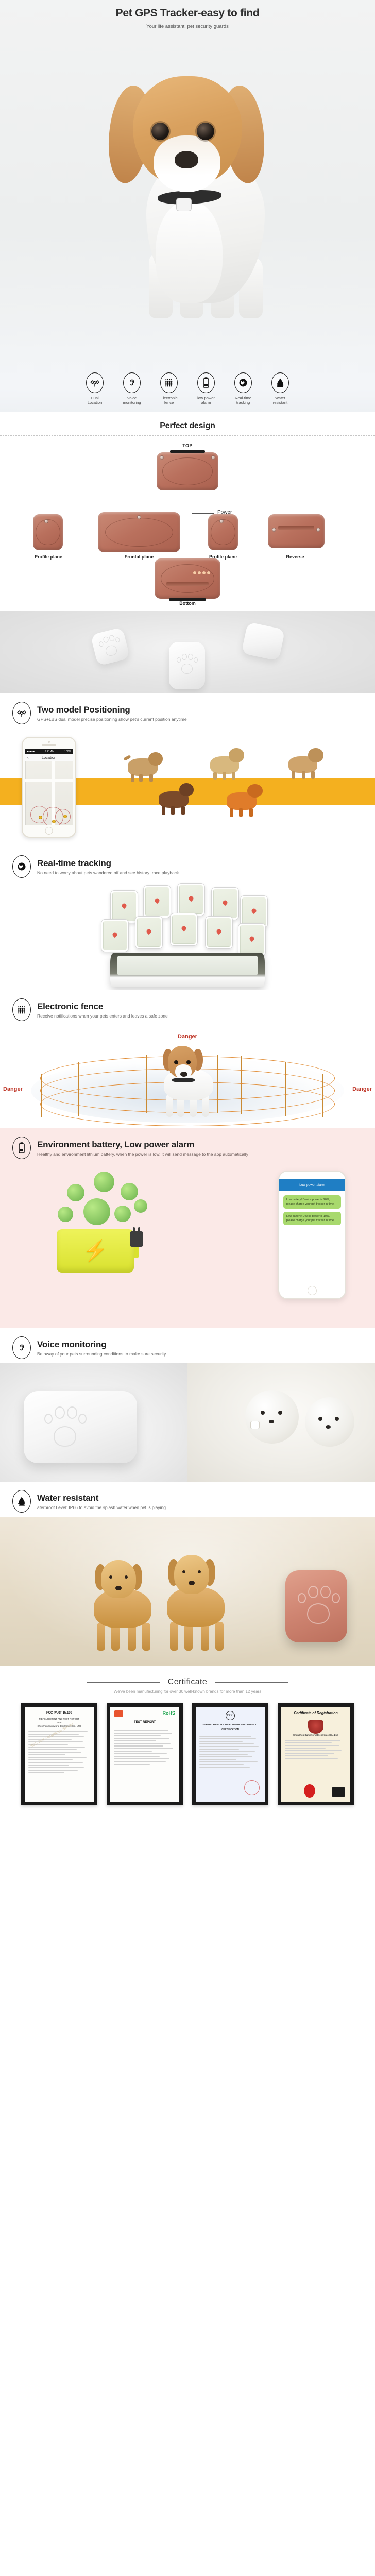 The width and height of the screenshot is (375, 2576). Describe the element at coordinates (230, 1716) in the screenshot. I see `ccc-badge-icon: CCC` at that location.